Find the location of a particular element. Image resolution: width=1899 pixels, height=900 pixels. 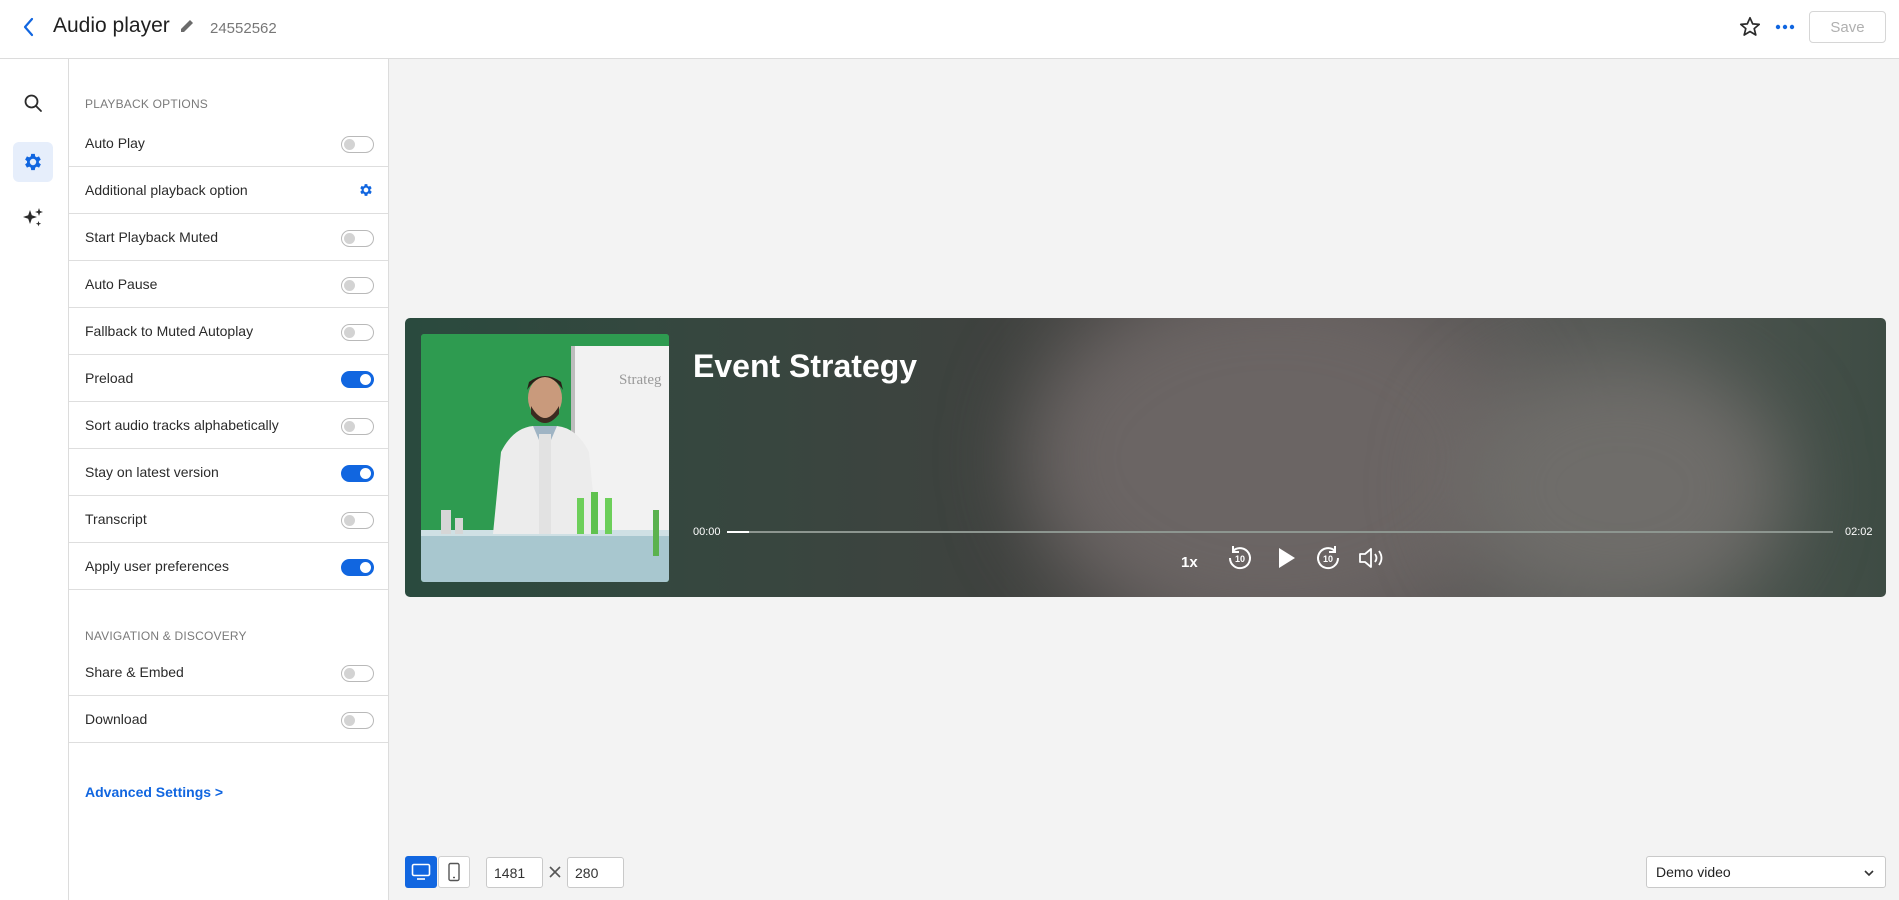

user-preferences-toggle is located at coordinates (357, 567).